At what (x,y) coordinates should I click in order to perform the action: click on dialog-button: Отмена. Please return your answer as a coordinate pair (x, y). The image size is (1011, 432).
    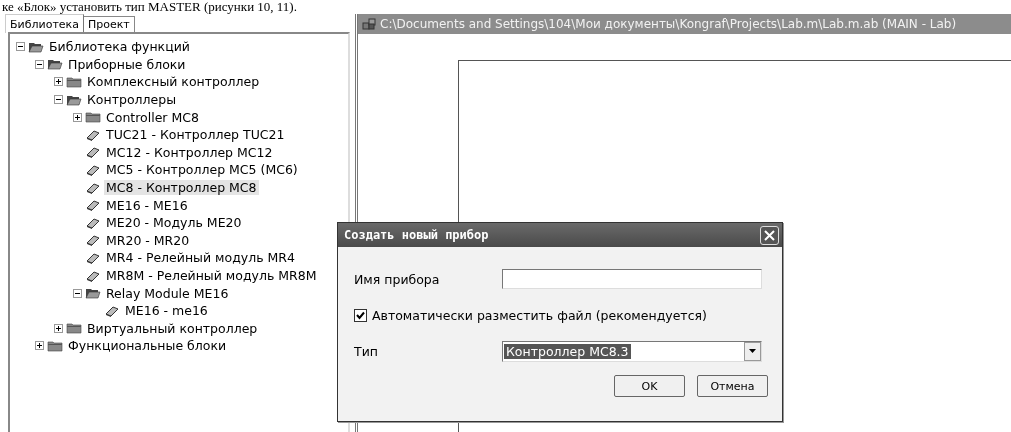
    Looking at the image, I should click on (732, 386).